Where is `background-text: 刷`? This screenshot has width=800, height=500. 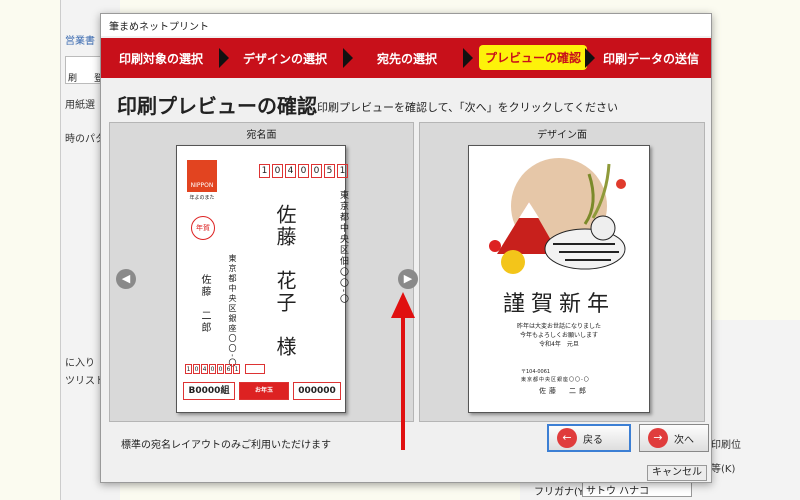 background-text: 刷 is located at coordinates (73, 79).